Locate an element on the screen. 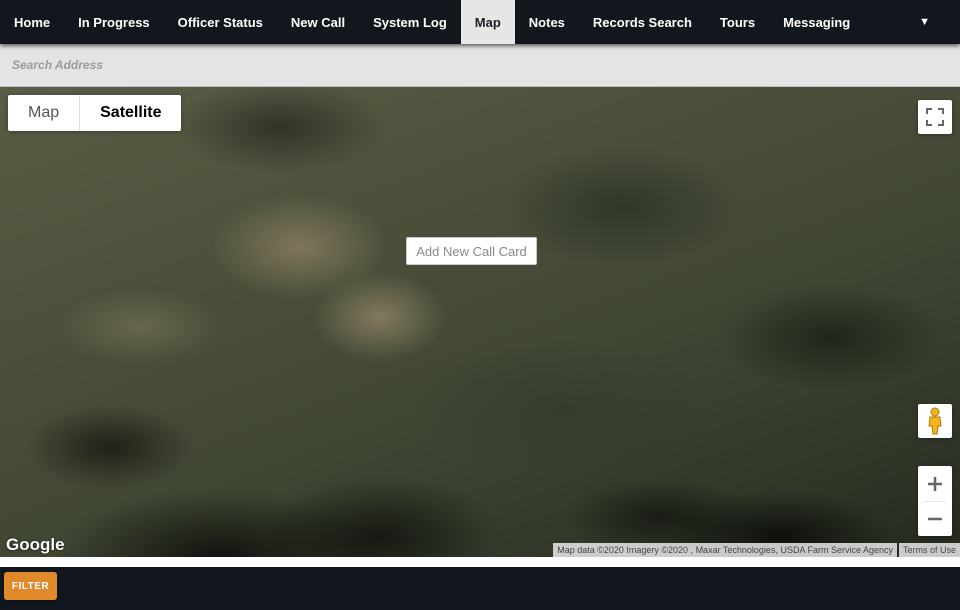 This screenshot has width=960, height=610. pegman-icon is located at coordinates (935, 421).